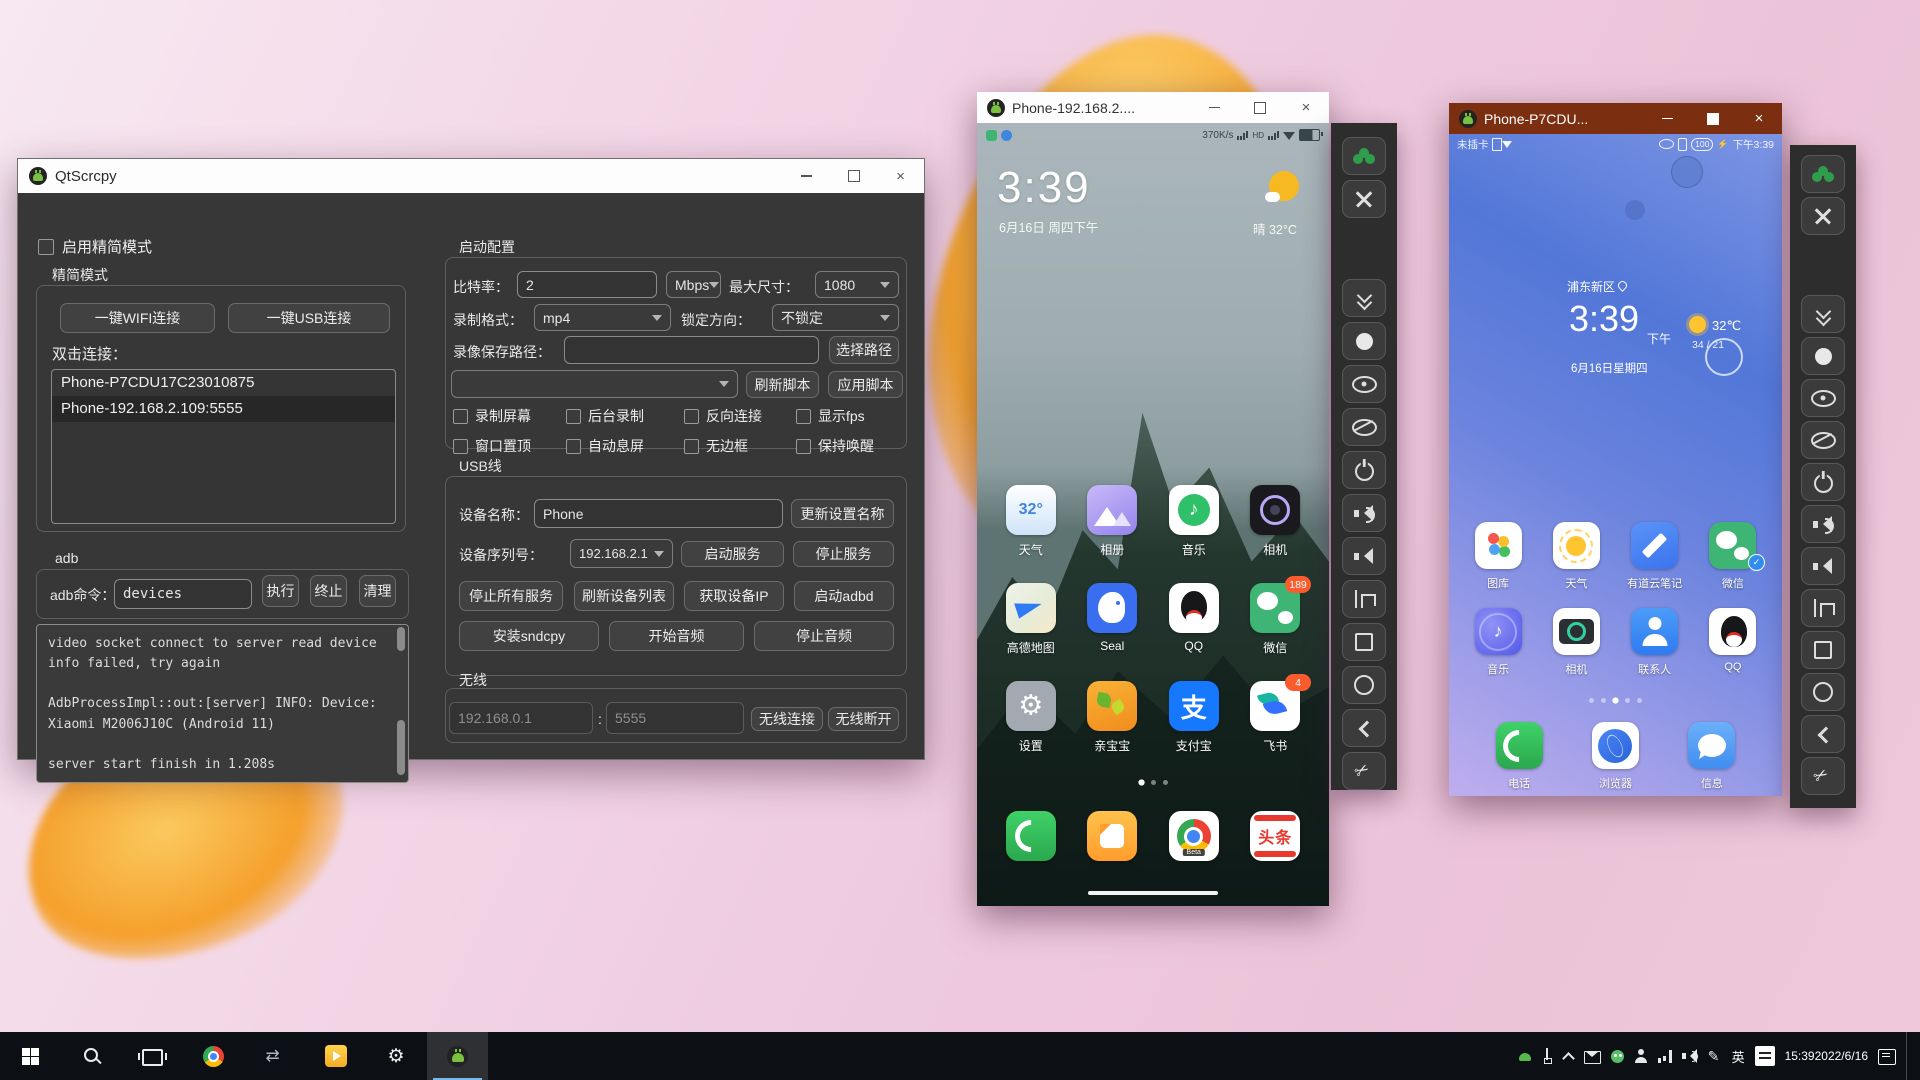  Describe the element at coordinates (851, 446) in the screenshot. I see `option-checkbox: 保持唤醒` at that location.